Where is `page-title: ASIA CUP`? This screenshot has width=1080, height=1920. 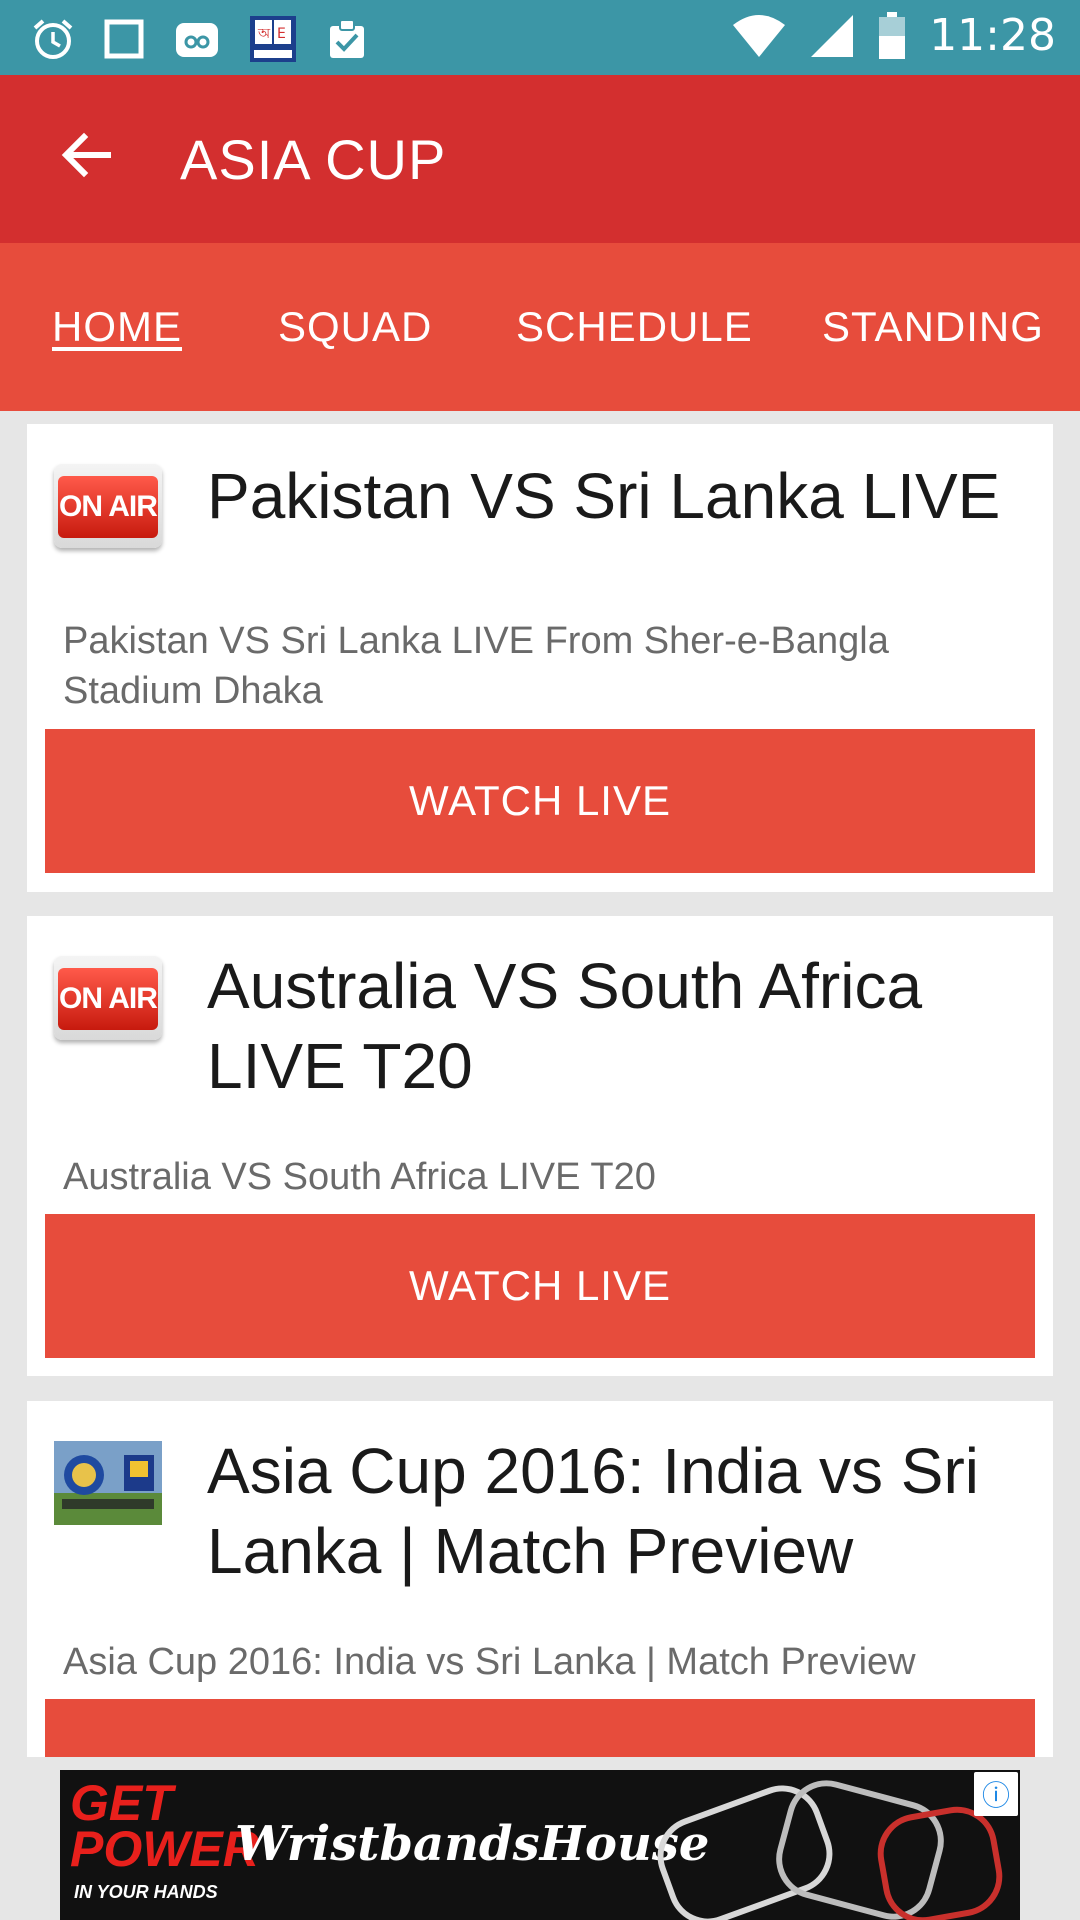 page-title: ASIA CUP is located at coordinates (313, 159).